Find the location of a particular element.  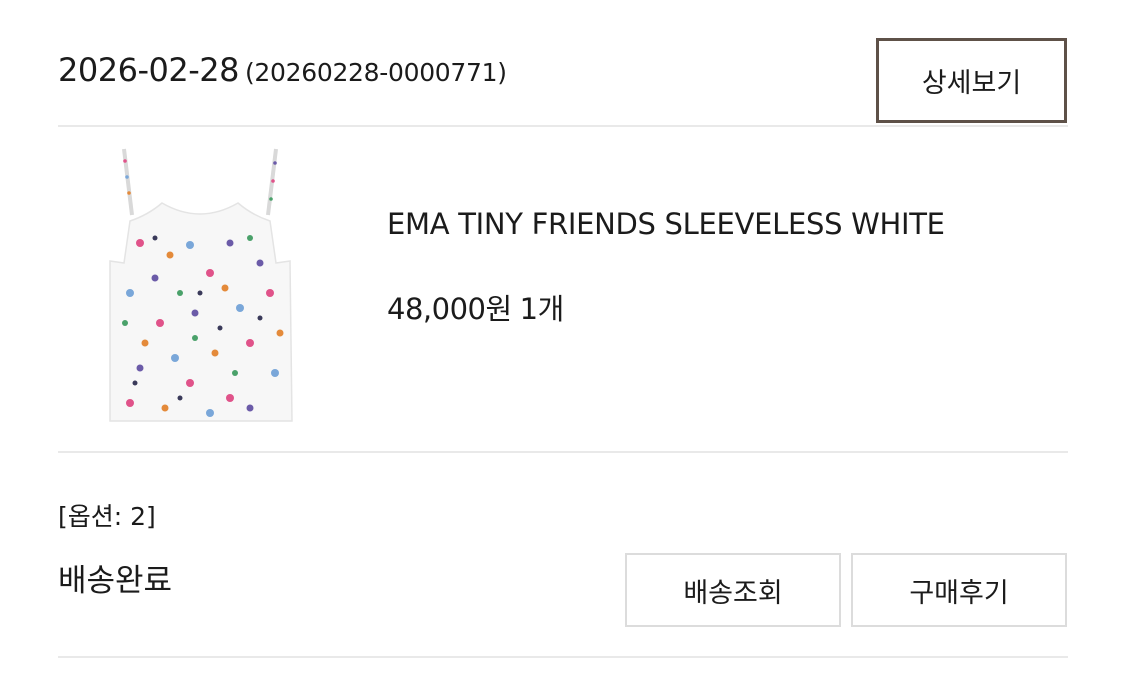

product-price-line: 48,000원 1개 is located at coordinates (475, 309).